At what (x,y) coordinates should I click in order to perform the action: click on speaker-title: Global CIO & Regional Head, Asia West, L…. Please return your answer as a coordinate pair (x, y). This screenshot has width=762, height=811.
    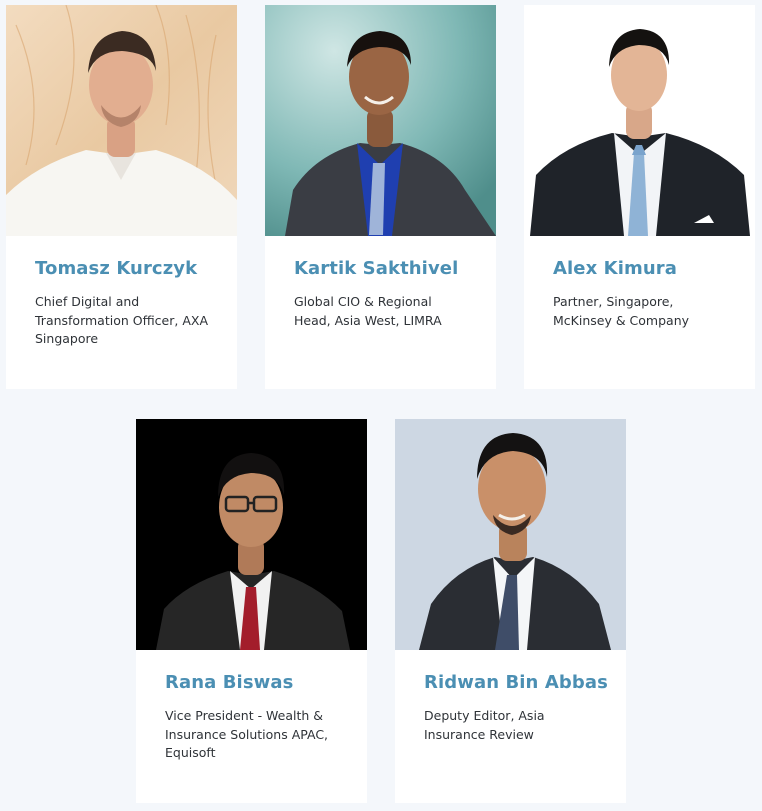
    Looking at the image, I should click on (368, 311).